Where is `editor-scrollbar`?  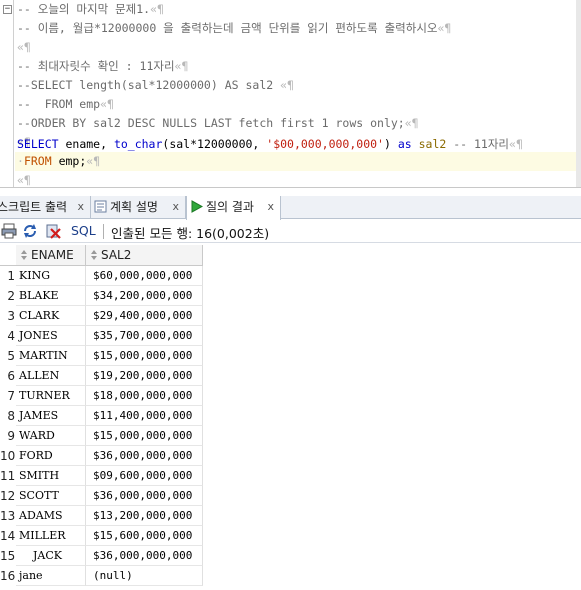 editor-scrollbar is located at coordinates (578, 93).